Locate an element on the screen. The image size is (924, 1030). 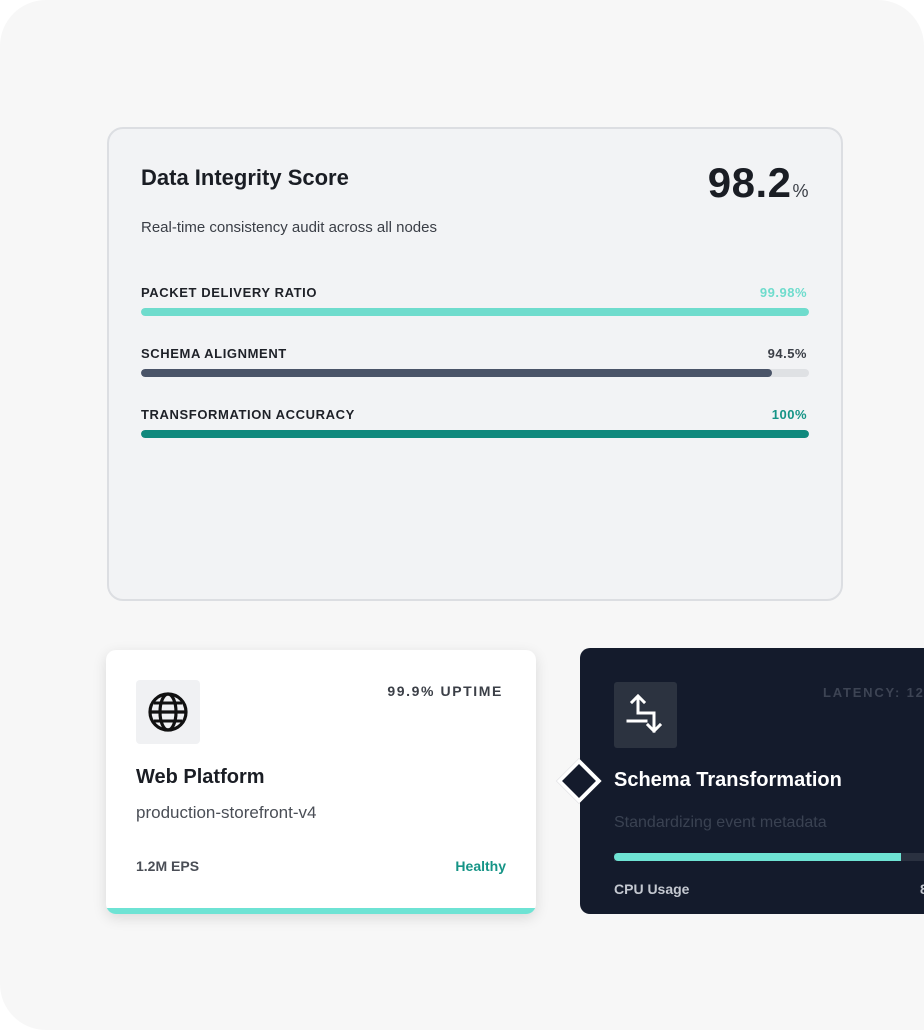
service-name: Schema Transformation is located at coordinates (728, 780).